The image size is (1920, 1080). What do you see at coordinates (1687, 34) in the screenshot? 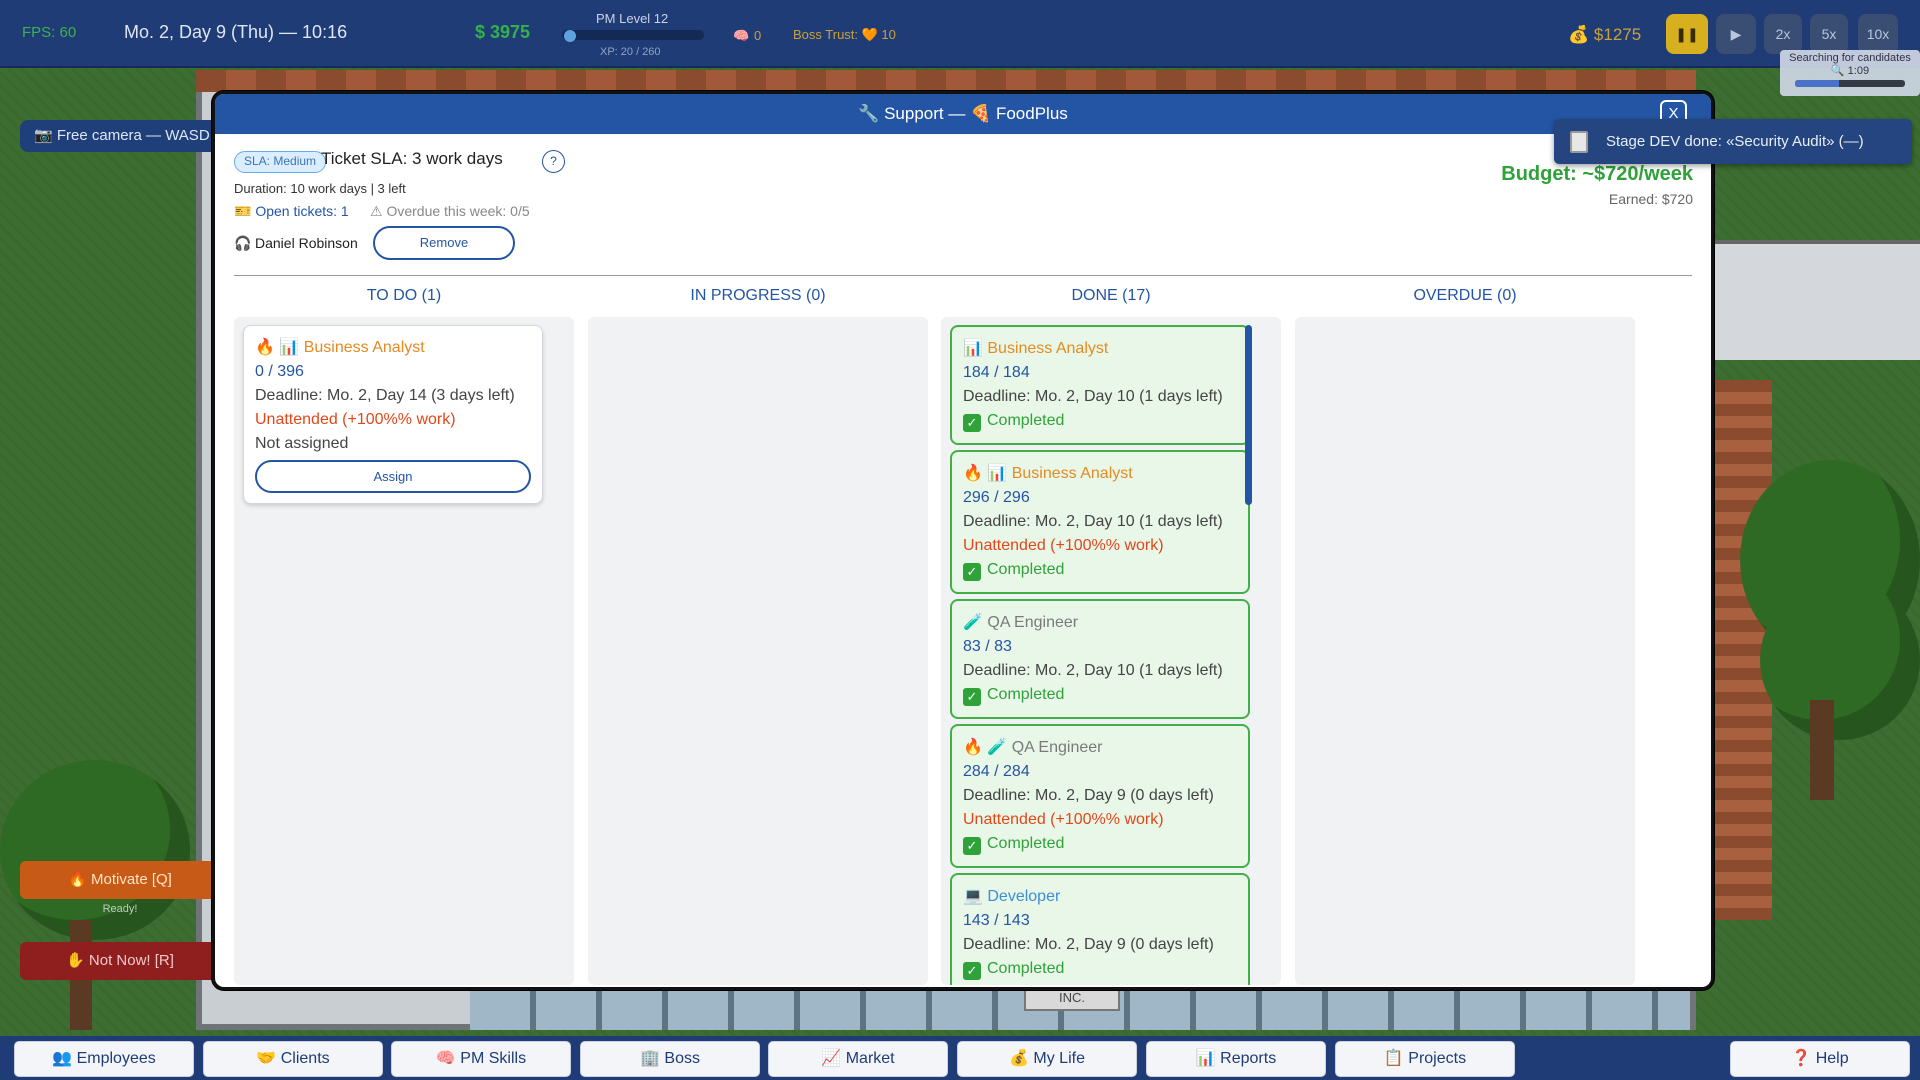
I see `pause-button: ❚❚` at bounding box center [1687, 34].